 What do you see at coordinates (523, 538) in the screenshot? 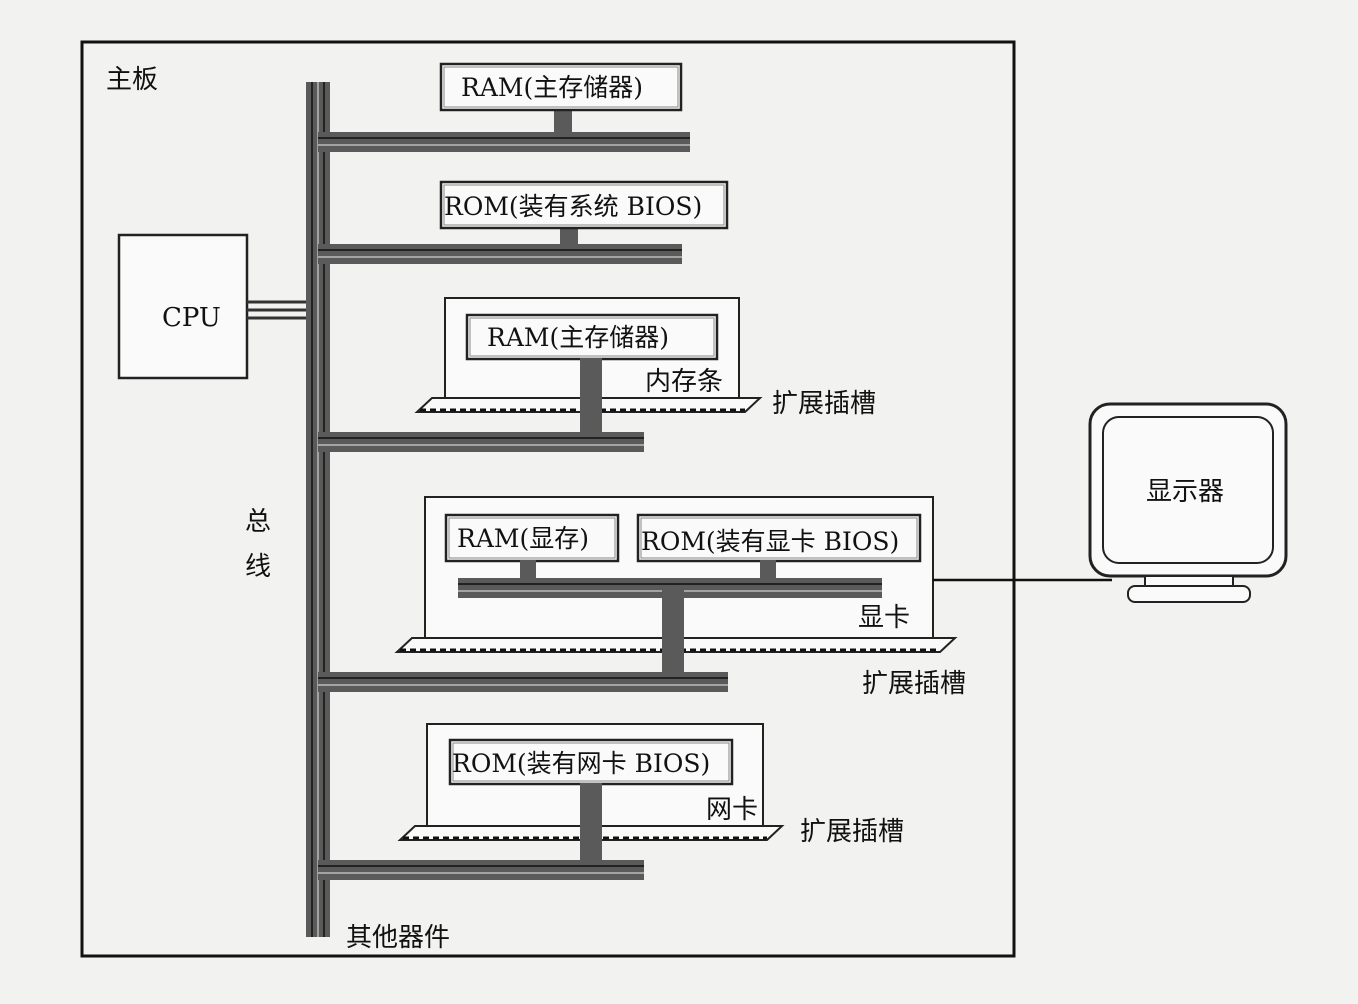
I see `graphics-ram-label: RAM(显存)` at bounding box center [523, 538].